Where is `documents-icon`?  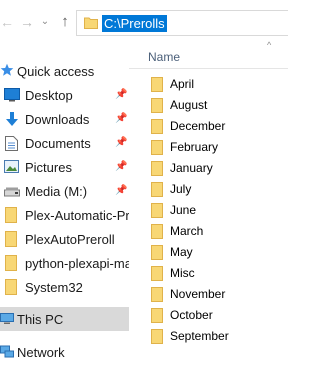
documents-icon is located at coordinates (11, 145).